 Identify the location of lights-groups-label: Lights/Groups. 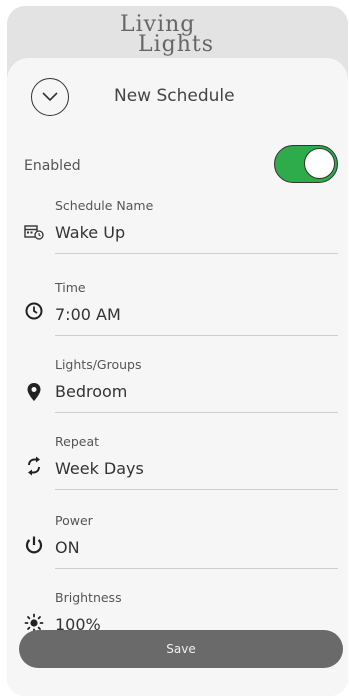
(98, 364).